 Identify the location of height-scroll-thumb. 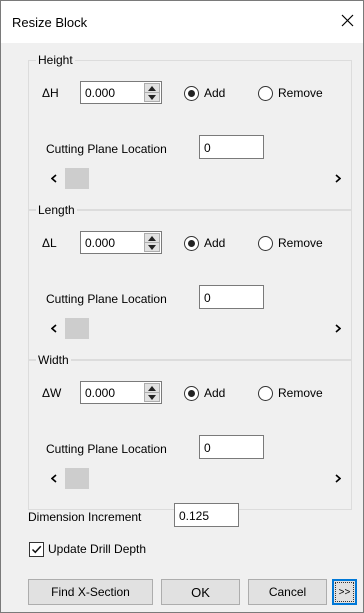
(77, 178).